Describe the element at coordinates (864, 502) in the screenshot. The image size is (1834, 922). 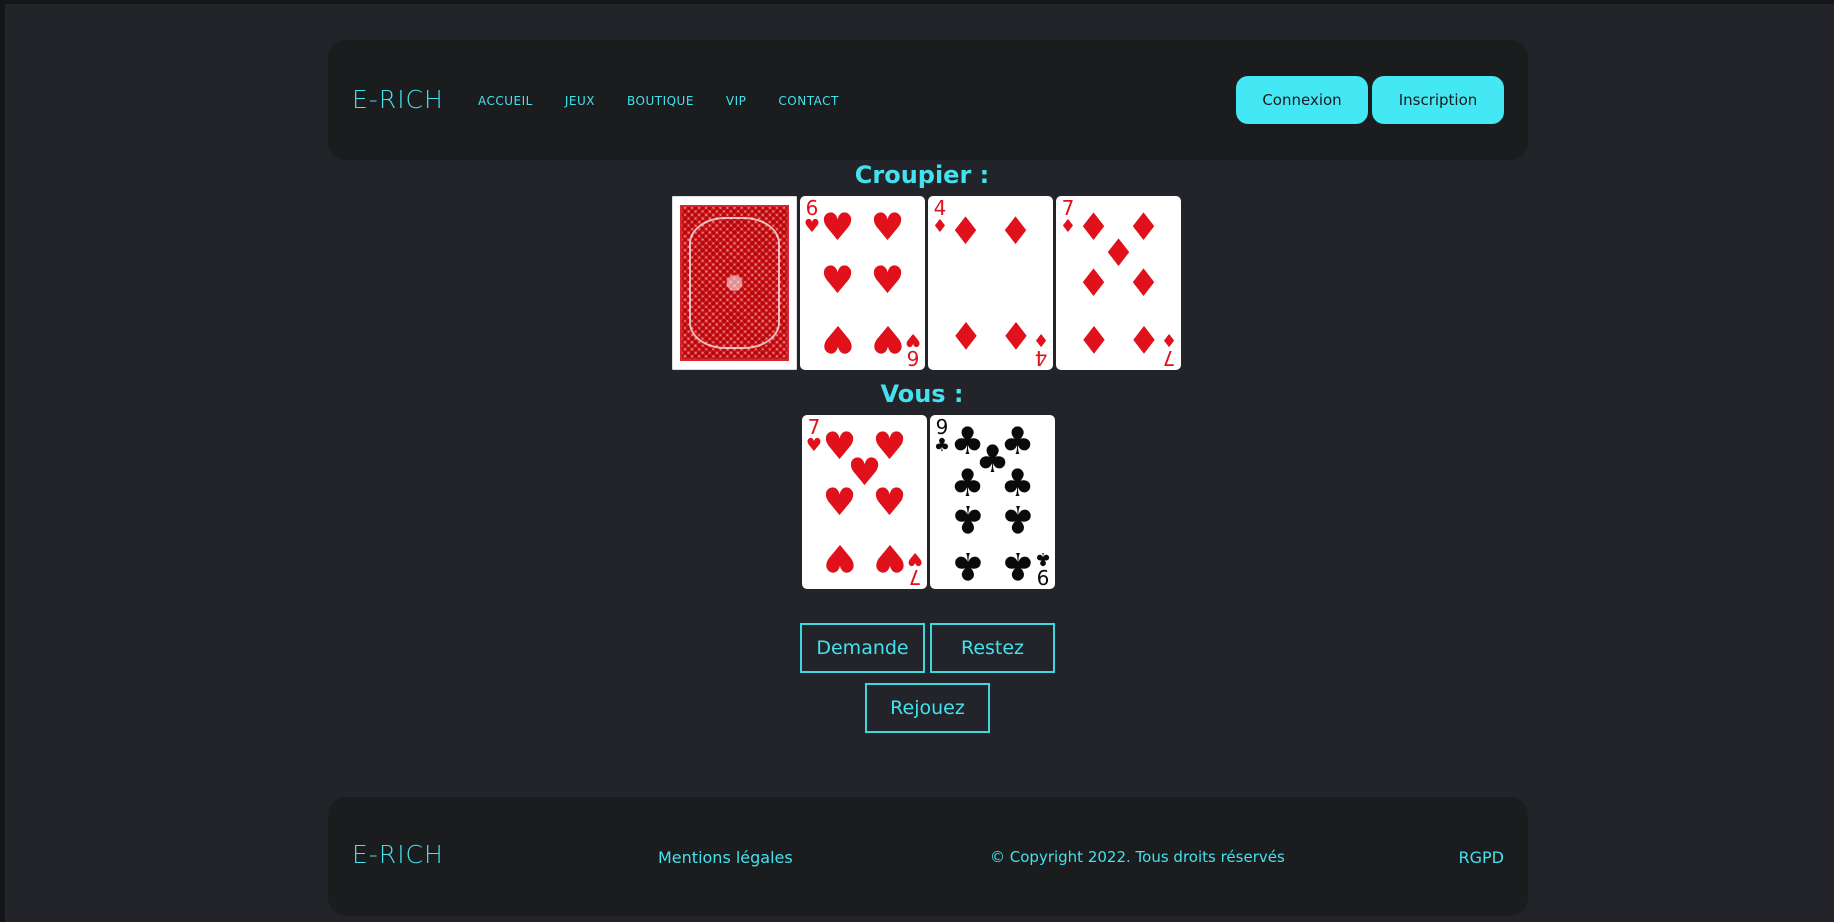
I see `playing-card: 7 ♥ 7 ♥ ♥ ♥ ♥ ♥ ♥ ♥ ♥` at that location.